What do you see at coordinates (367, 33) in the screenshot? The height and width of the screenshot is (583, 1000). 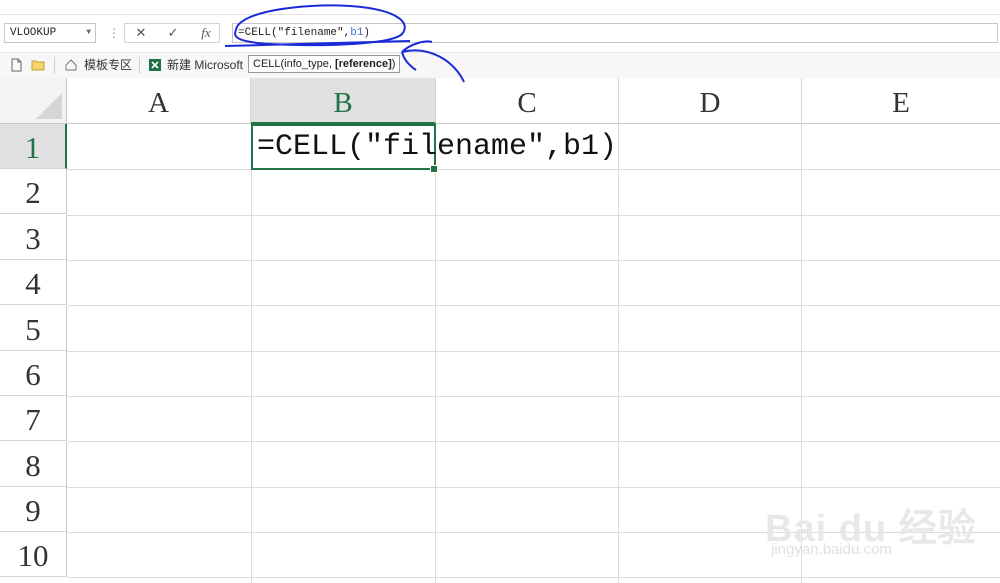 I see `formula-close-paren: )` at bounding box center [367, 33].